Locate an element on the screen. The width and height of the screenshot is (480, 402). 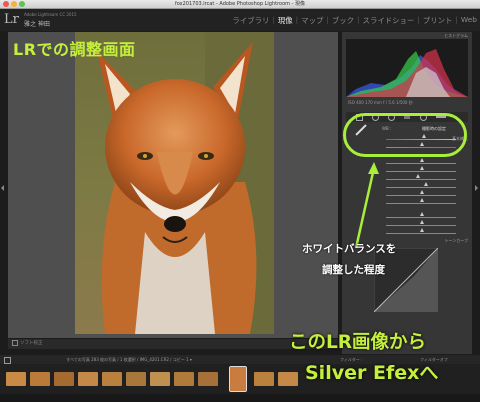
module-print: プリント is located at coordinates (438, 20).